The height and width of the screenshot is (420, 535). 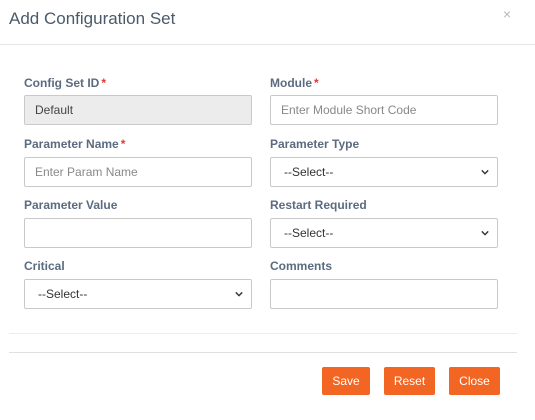 I want to click on config-set-id-label: Config Set ID *, so click(x=65, y=83).